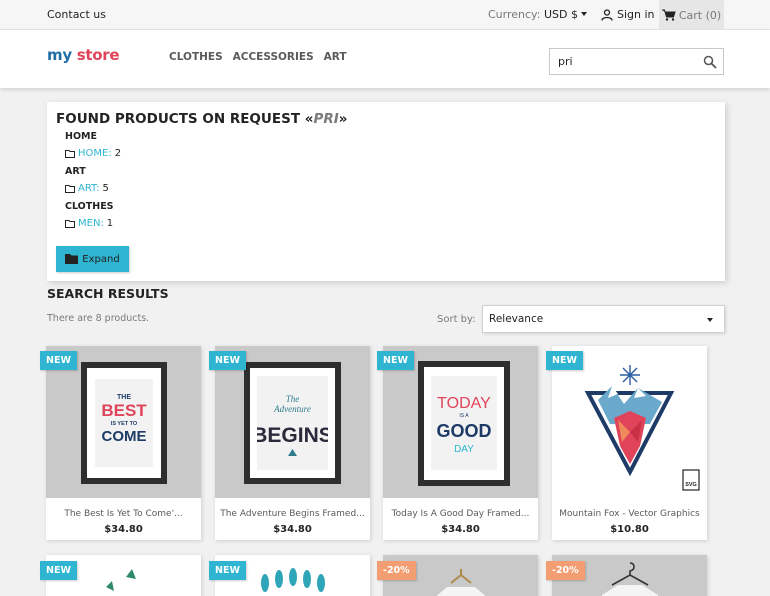 Image resolution: width=770 pixels, height=596 pixels. What do you see at coordinates (118, 153) in the screenshot?
I see `category-count: 2` at bounding box center [118, 153].